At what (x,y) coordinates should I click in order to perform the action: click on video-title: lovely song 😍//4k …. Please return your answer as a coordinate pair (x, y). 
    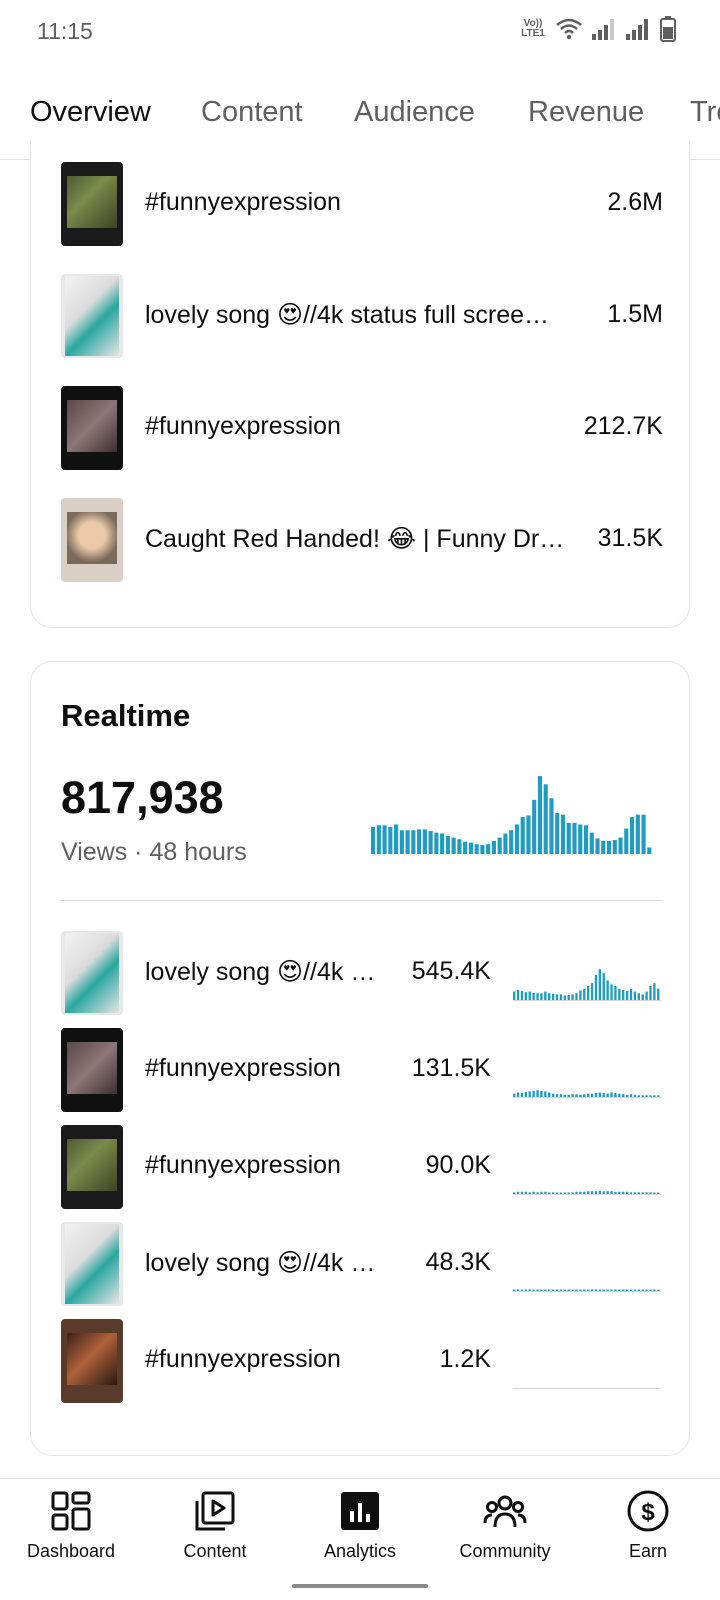
    Looking at the image, I should click on (260, 972).